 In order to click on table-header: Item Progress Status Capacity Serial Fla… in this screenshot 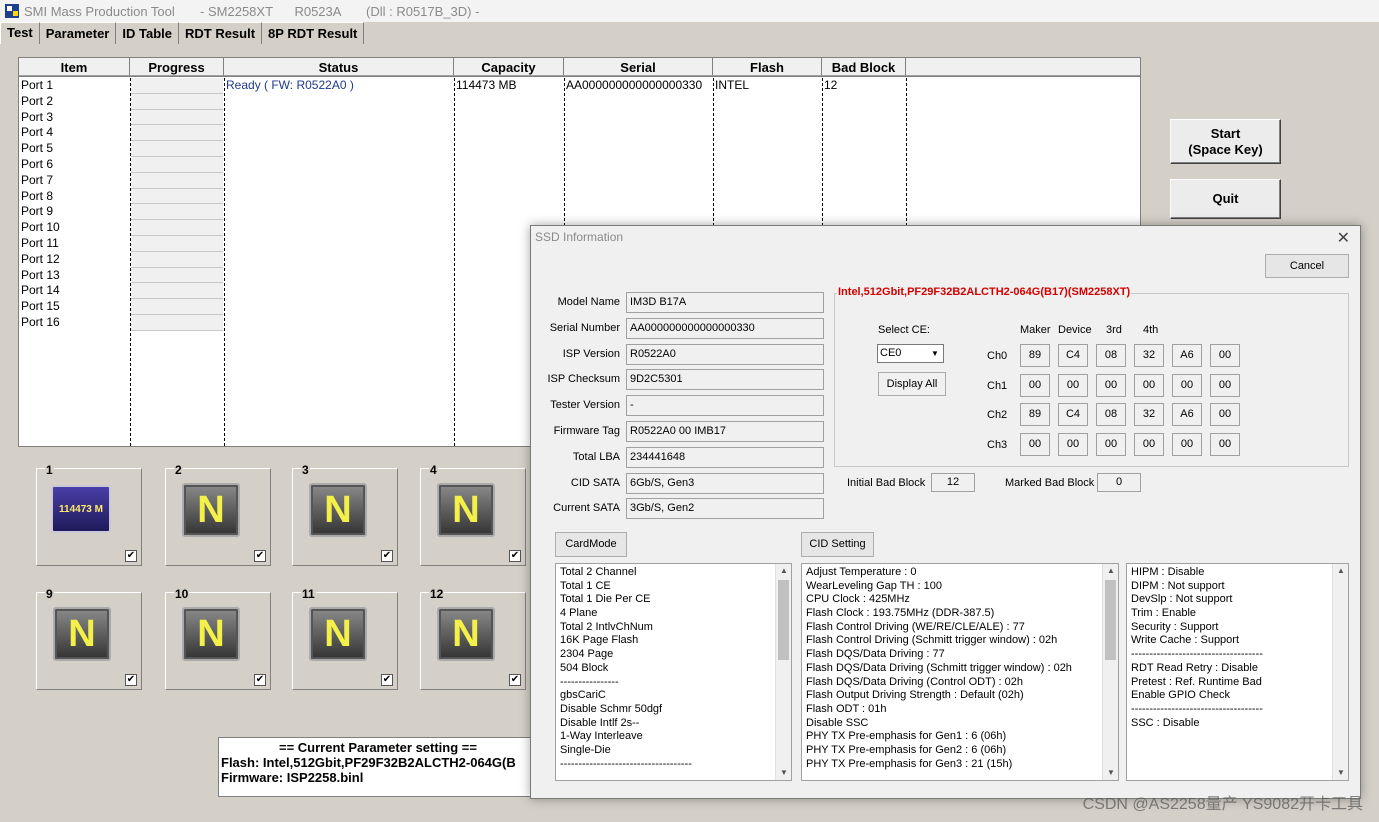, I will do `click(579, 67)`.